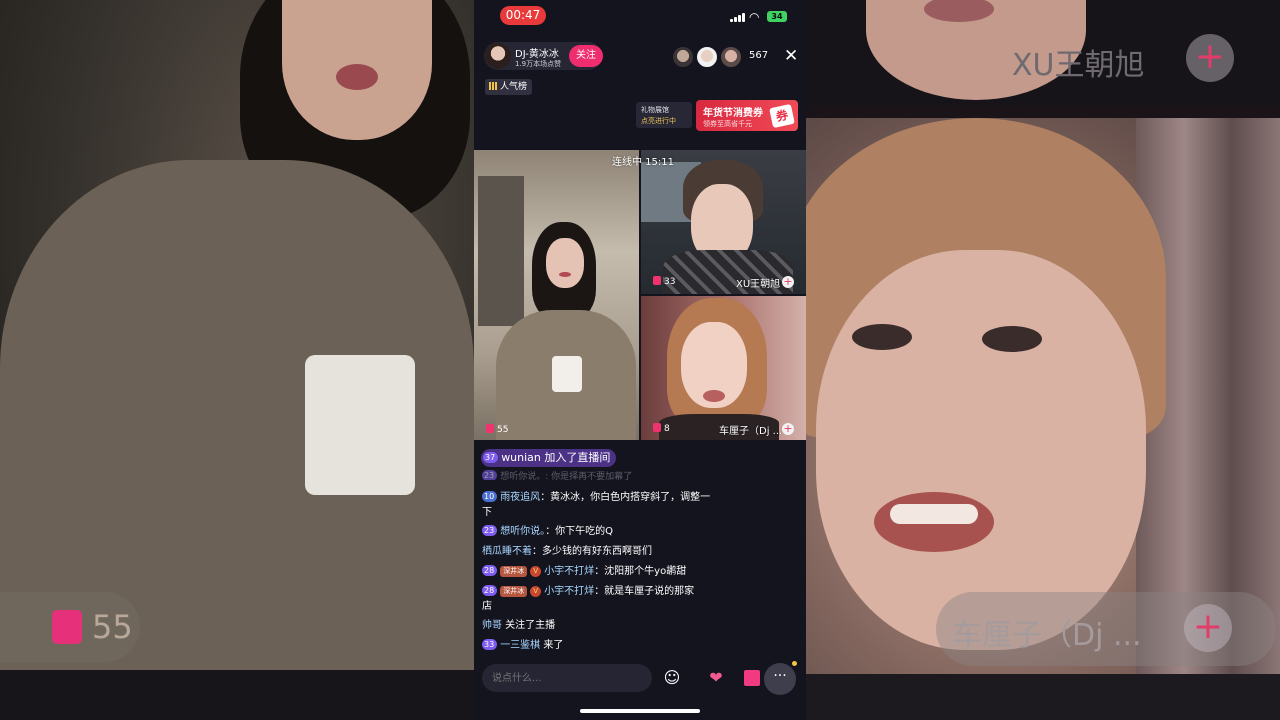 The width and height of the screenshot is (1280, 720). I want to click on background-gift-icon, so click(67, 627).